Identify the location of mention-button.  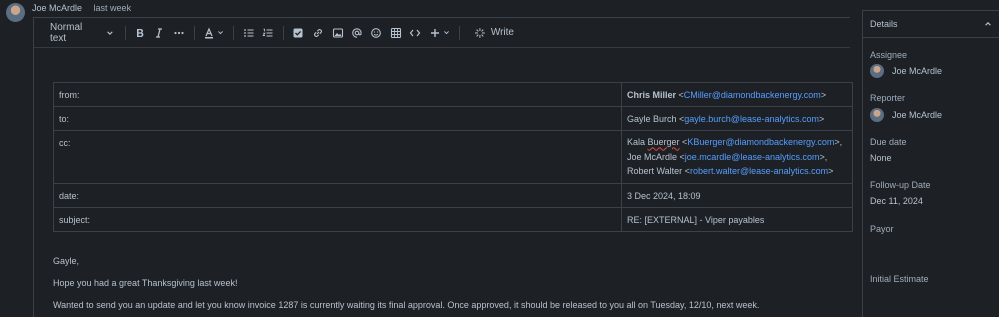
(357, 32).